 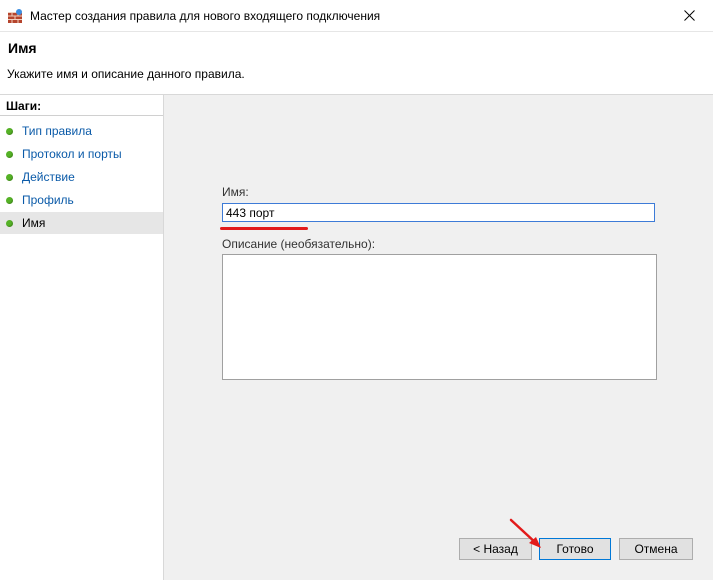 What do you see at coordinates (48, 200) in the screenshot?
I see `step-label: Профиль` at bounding box center [48, 200].